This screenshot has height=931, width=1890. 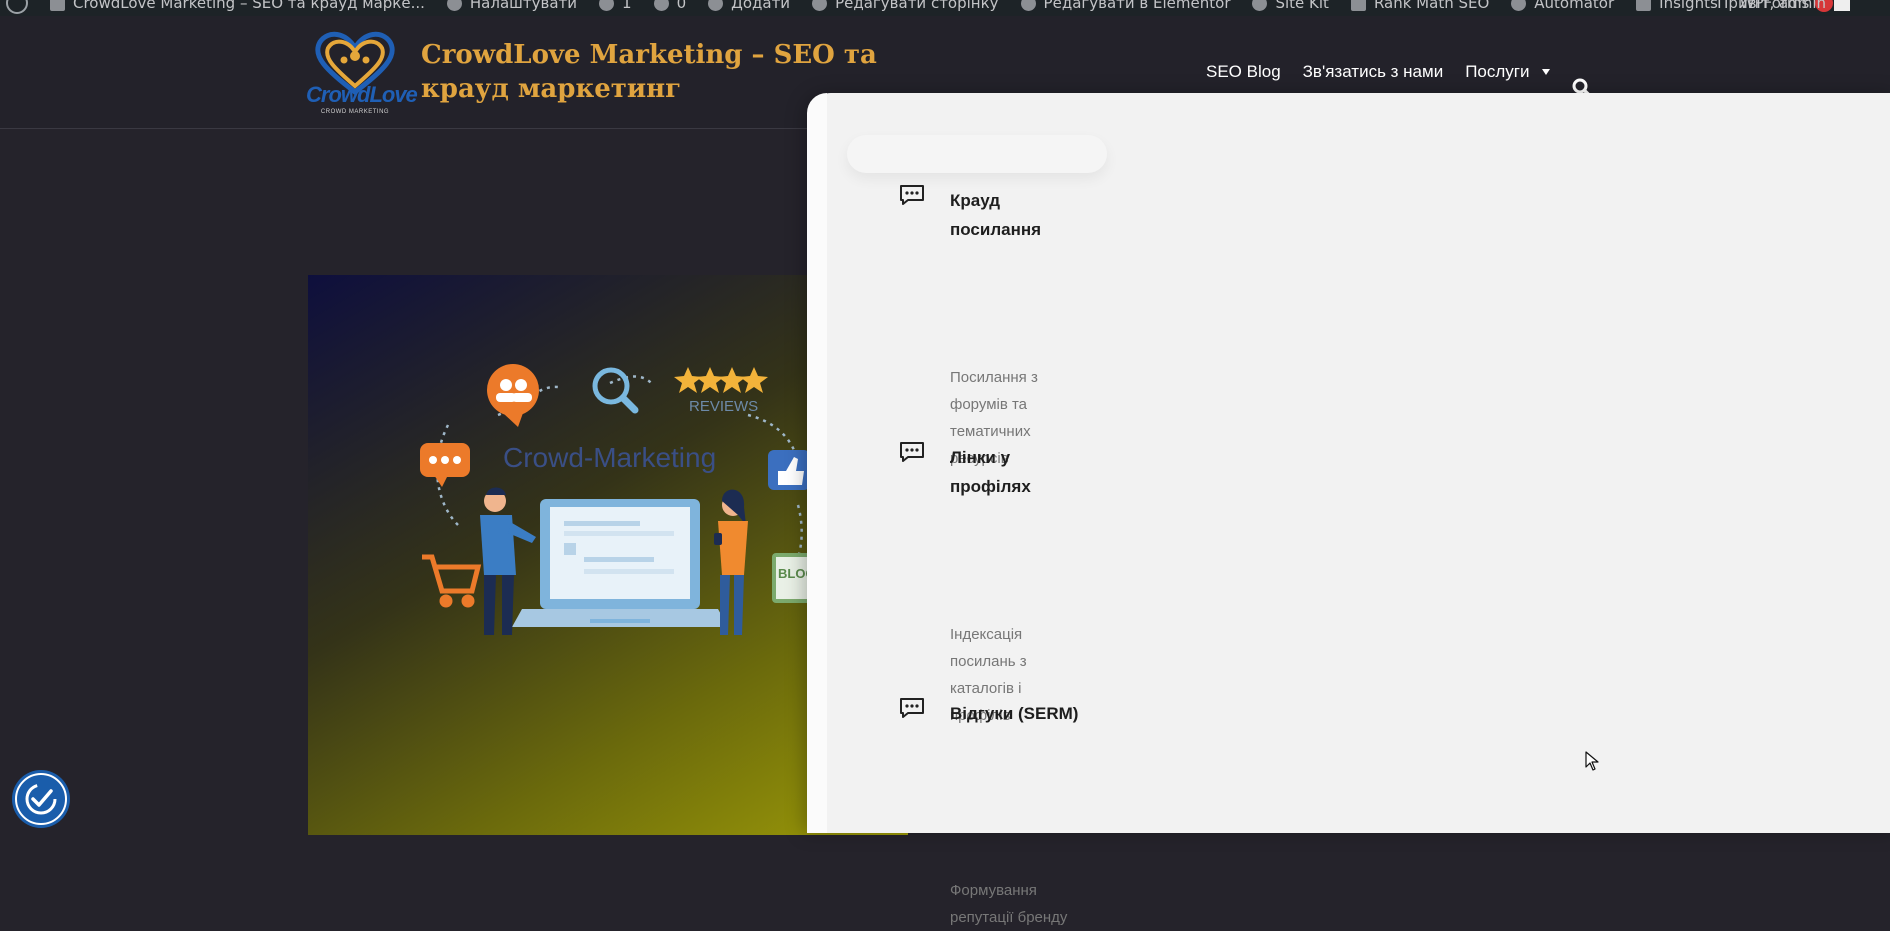 What do you see at coordinates (513, 395) in the screenshot?
I see `people-bubble-icon` at bounding box center [513, 395].